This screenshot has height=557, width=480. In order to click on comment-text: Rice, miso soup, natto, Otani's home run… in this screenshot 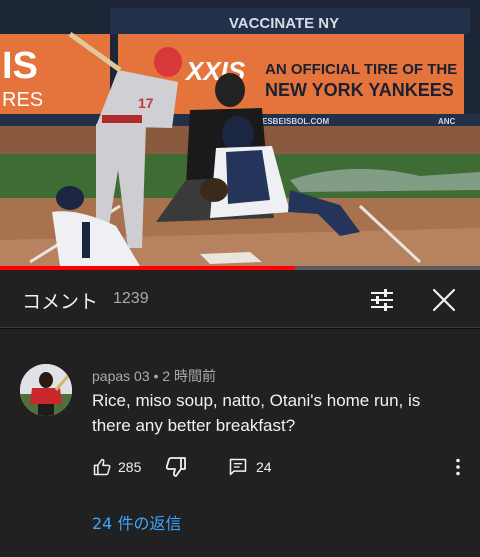, I will do `click(256, 413)`.